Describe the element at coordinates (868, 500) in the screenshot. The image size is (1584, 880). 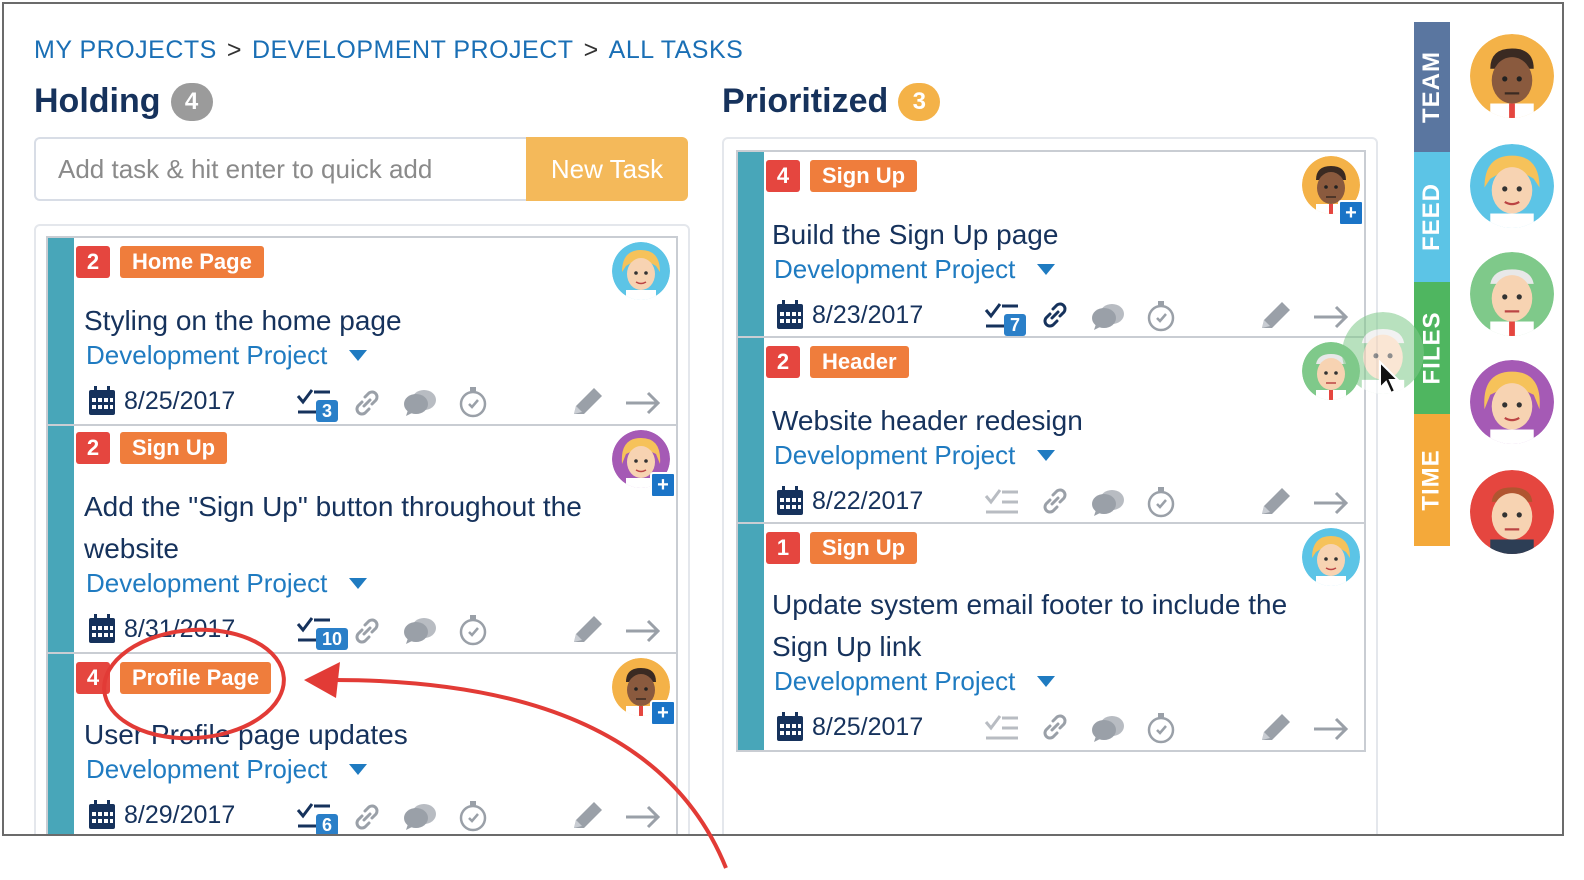
I see `due-date-text: 8/22/2017` at that location.